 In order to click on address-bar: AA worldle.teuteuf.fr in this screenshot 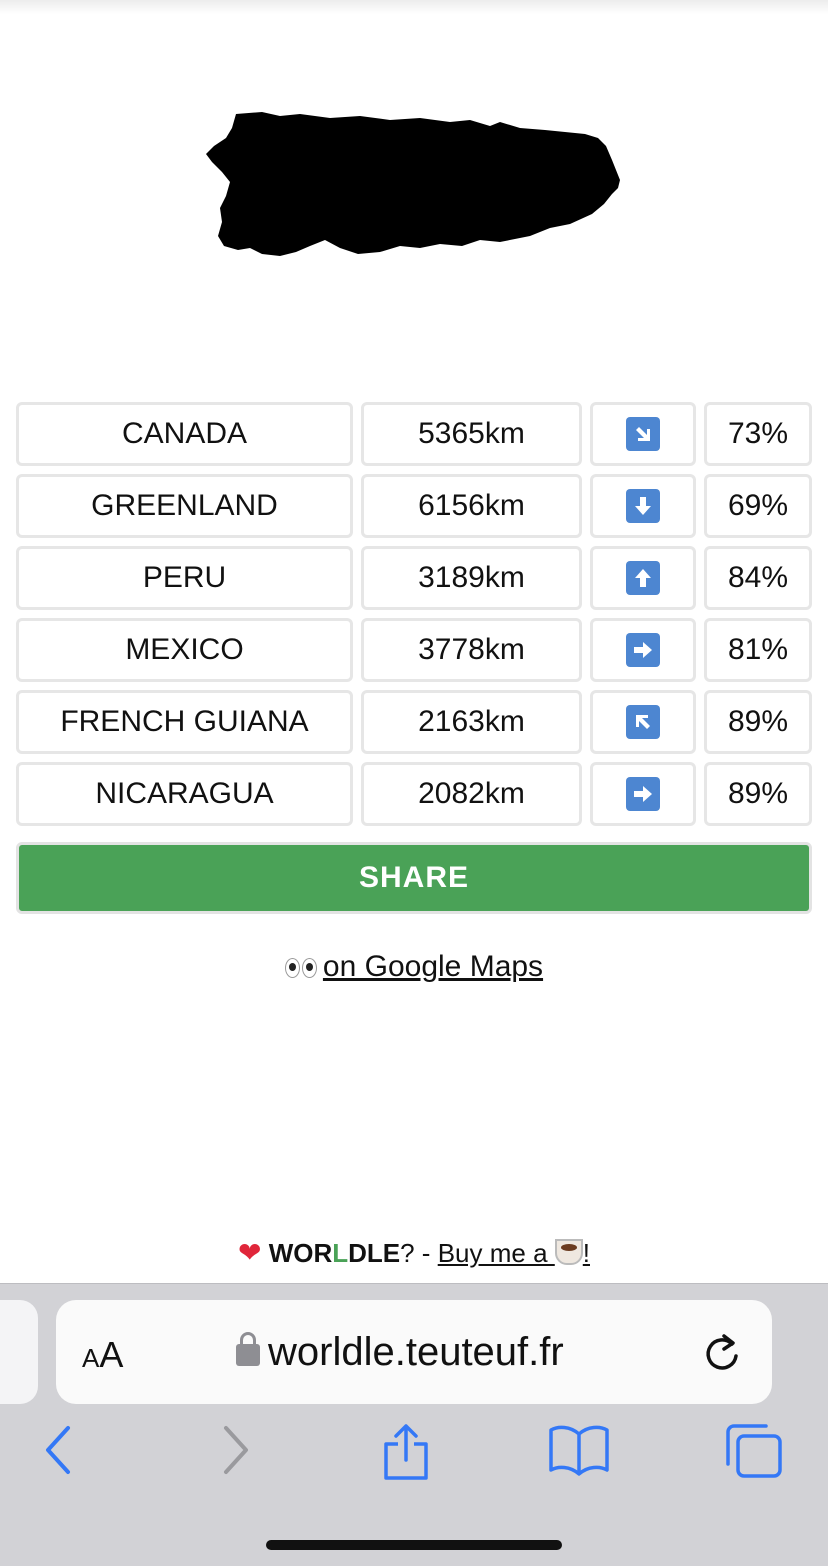, I will do `click(414, 1352)`.